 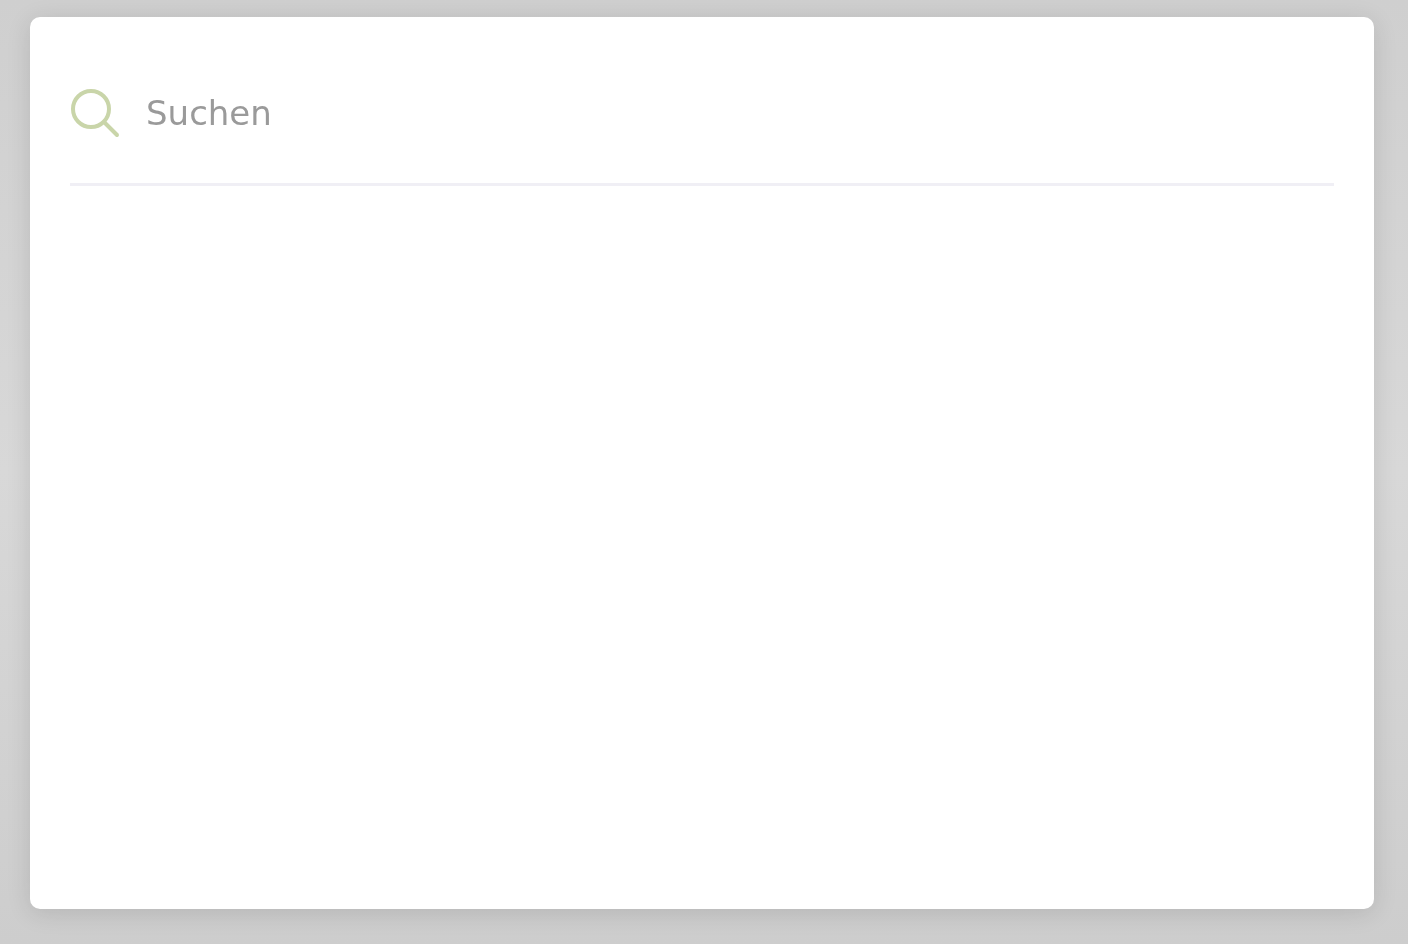 What do you see at coordinates (95, 113) in the screenshot?
I see `search-icon` at bounding box center [95, 113].